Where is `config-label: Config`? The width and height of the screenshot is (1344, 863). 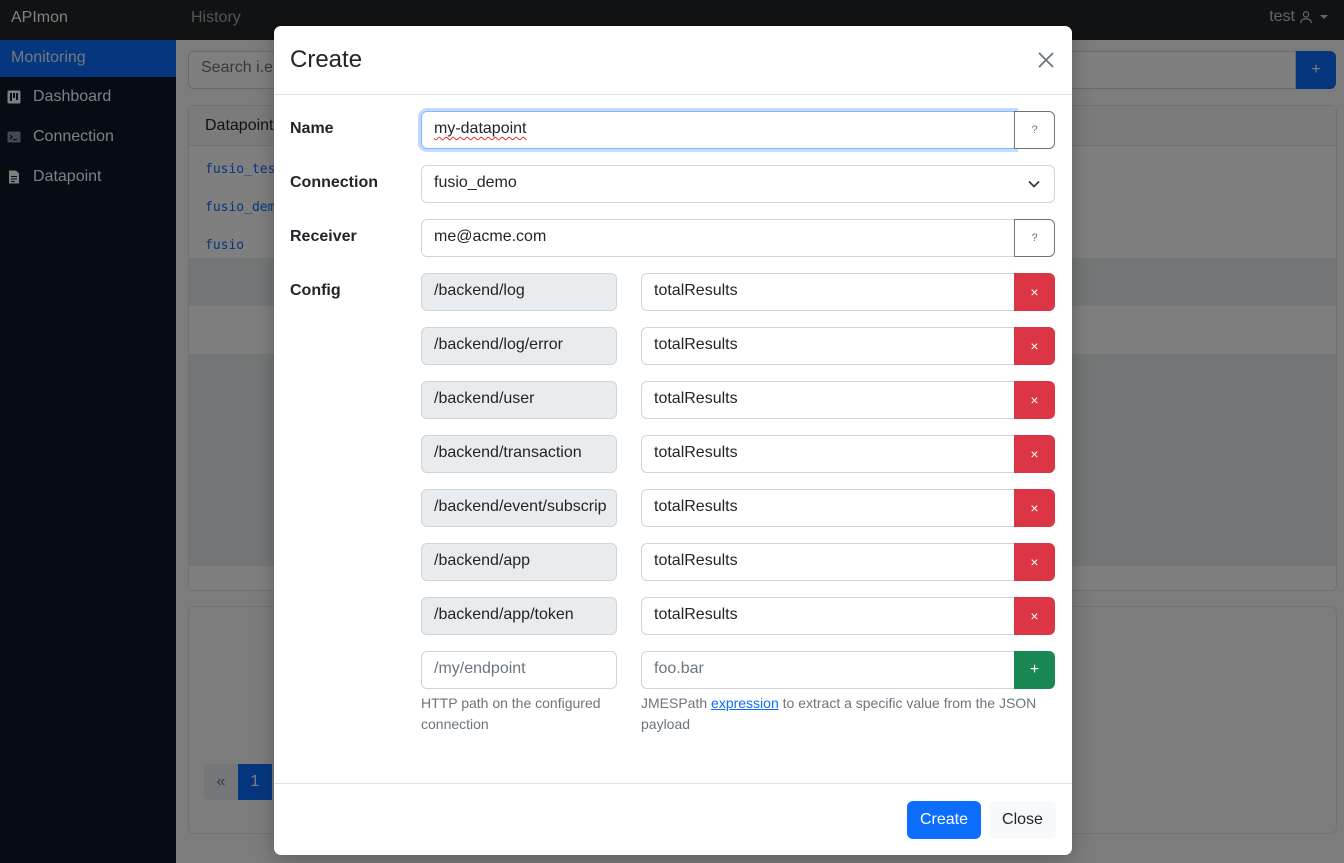 config-label: Config is located at coordinates (315, 290).